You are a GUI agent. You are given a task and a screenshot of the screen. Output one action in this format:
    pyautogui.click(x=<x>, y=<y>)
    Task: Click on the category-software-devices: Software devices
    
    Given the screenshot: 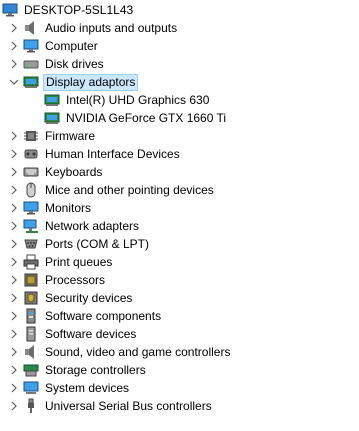 What is the action you would take?
    pyautogui.click(x=71, y=334)
    